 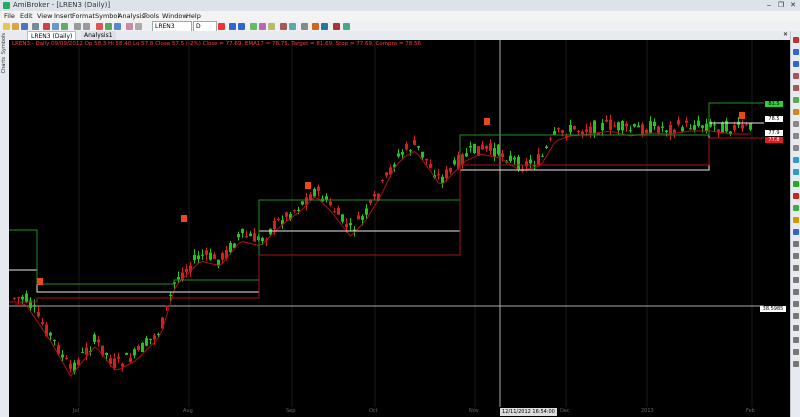 What do you see at coordinates (99, 26) in the screenshot?
I see `chart-icon` at bounding box center [99, 26].